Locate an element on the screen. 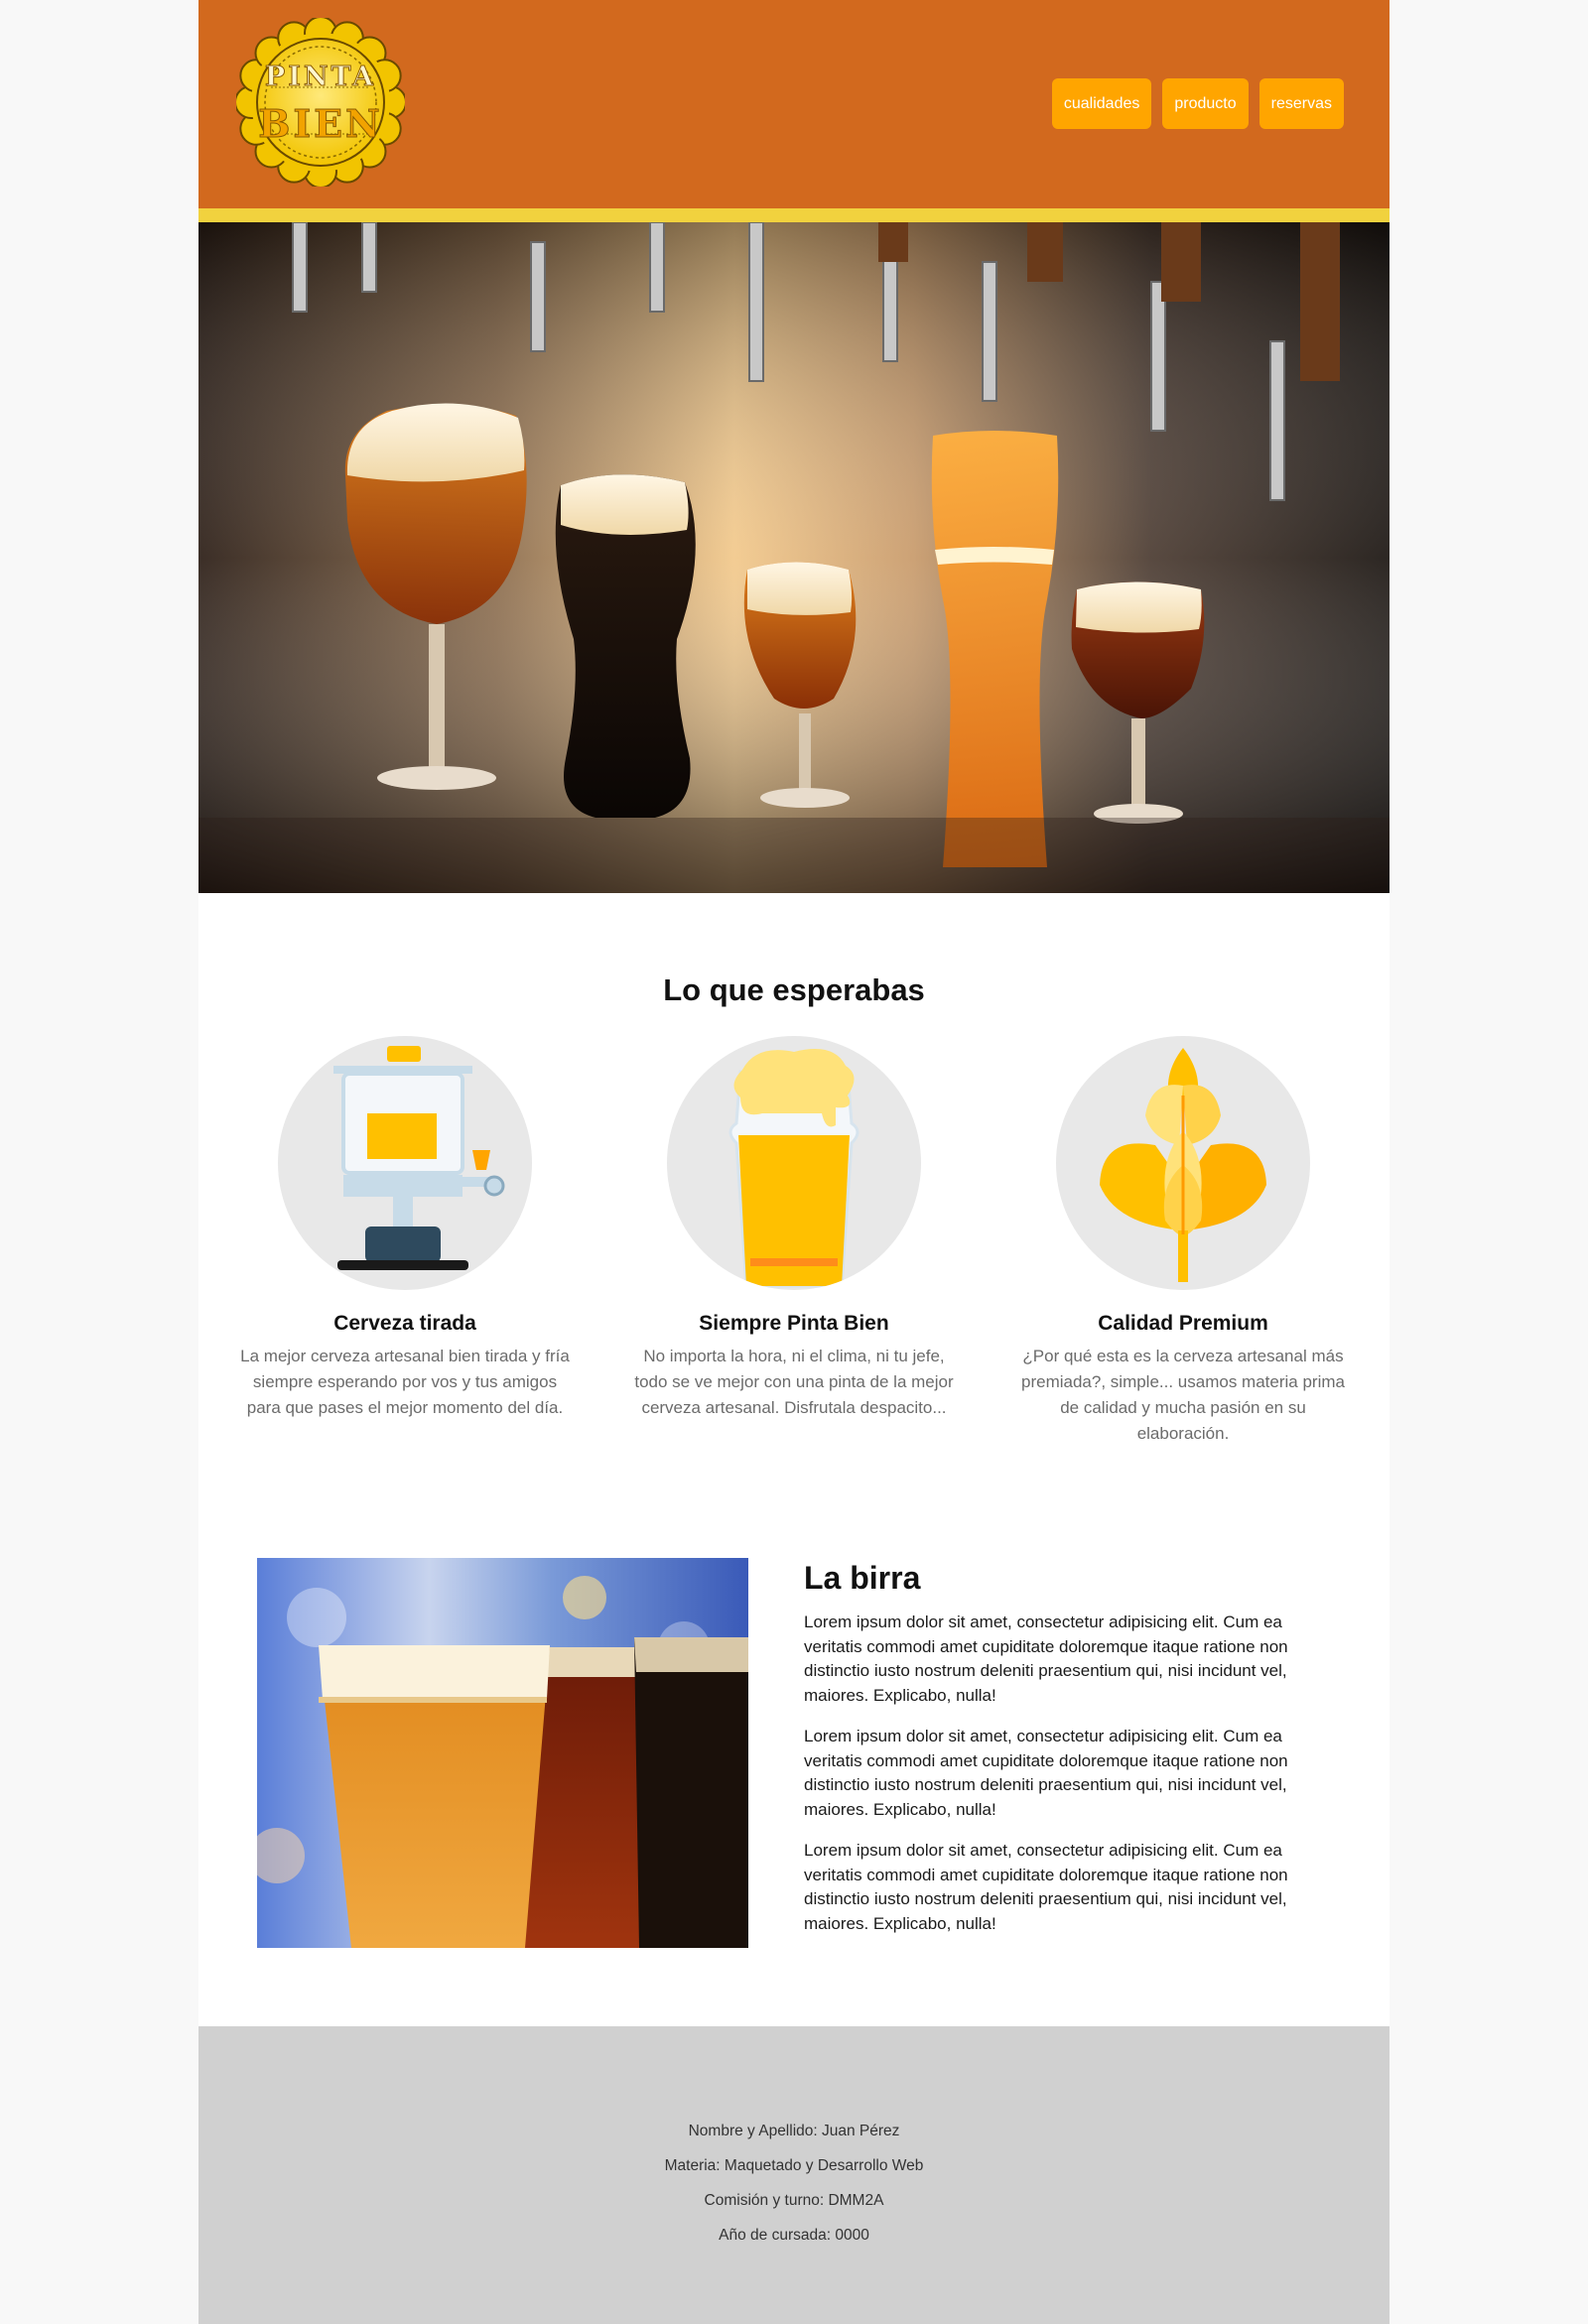 This screenshot has width=1588, height=2324. pint-glass-icon is located at coordinates (794, 1163).